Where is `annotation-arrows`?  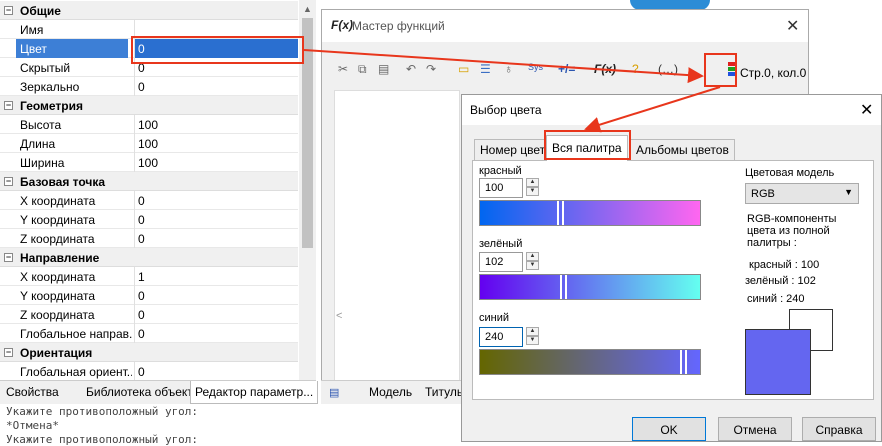 annotation-arrows is located at coordinates (512, 91).